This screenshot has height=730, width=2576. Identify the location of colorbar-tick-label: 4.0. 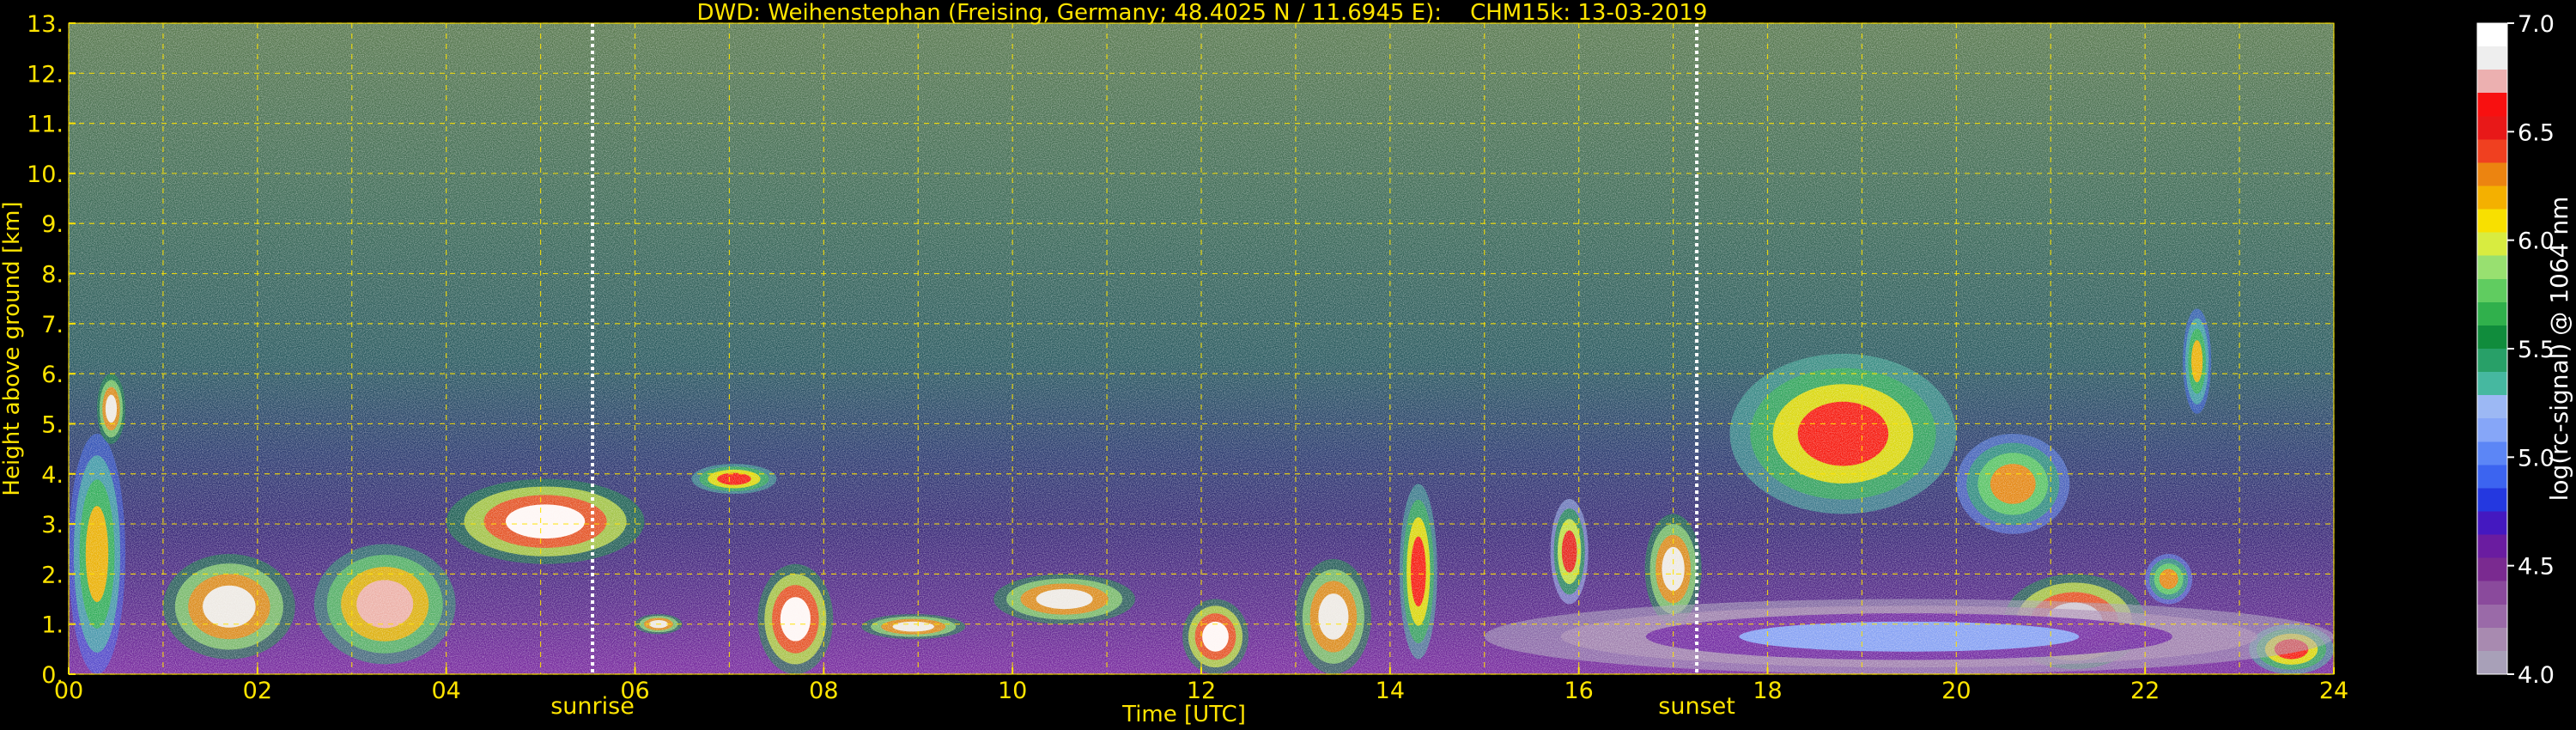
(2536, 675).